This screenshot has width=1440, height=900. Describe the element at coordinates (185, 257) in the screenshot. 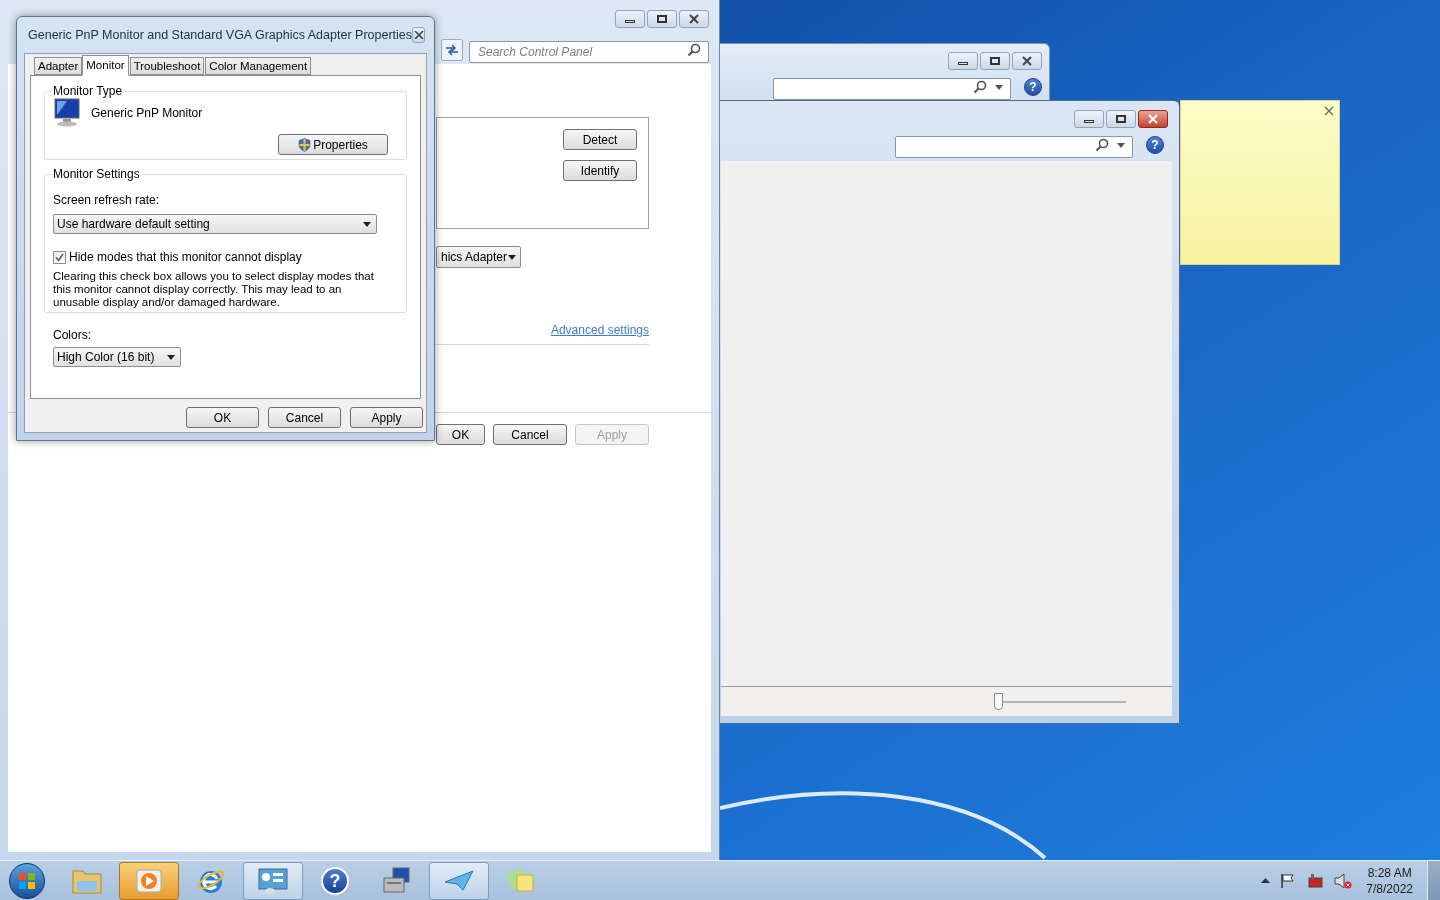

I see `checkbox-label: Hide modes that this monitor cannot display` at that location.